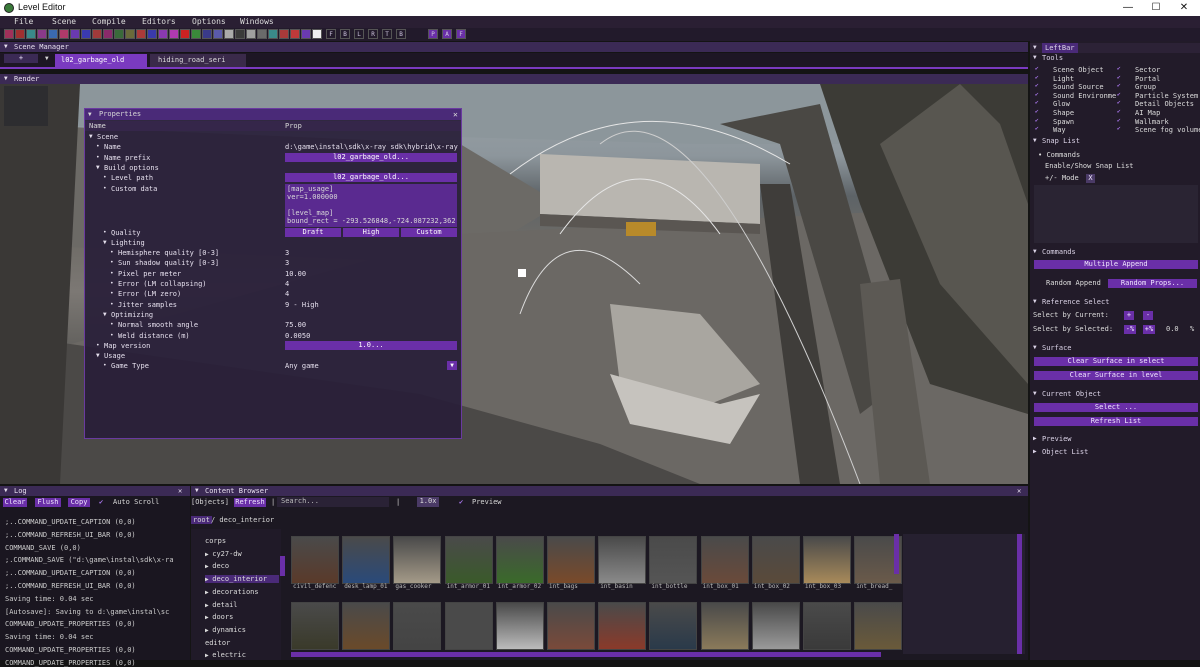  What do you see at coordinates (198, 60) in the screenshot?
I see `tab-scene: hiding_road_seri` at bounding box center [198, 60].